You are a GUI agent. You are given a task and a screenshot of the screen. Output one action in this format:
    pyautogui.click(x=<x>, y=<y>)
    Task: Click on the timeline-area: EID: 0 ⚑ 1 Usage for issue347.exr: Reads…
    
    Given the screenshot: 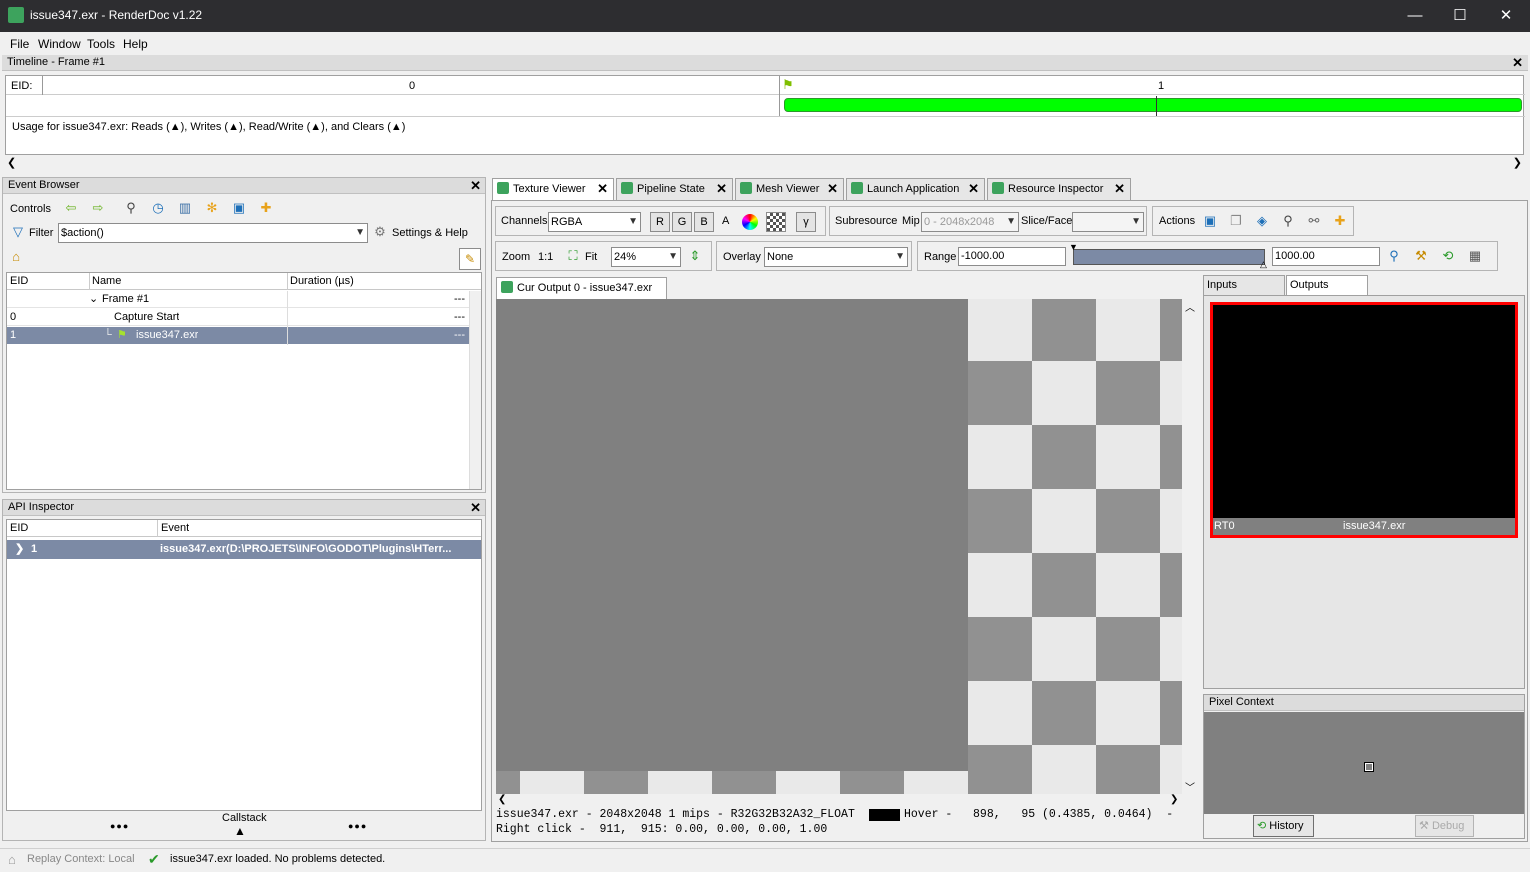 What is the action you would take?
    pyautogui.click(x=765, y=115)
    